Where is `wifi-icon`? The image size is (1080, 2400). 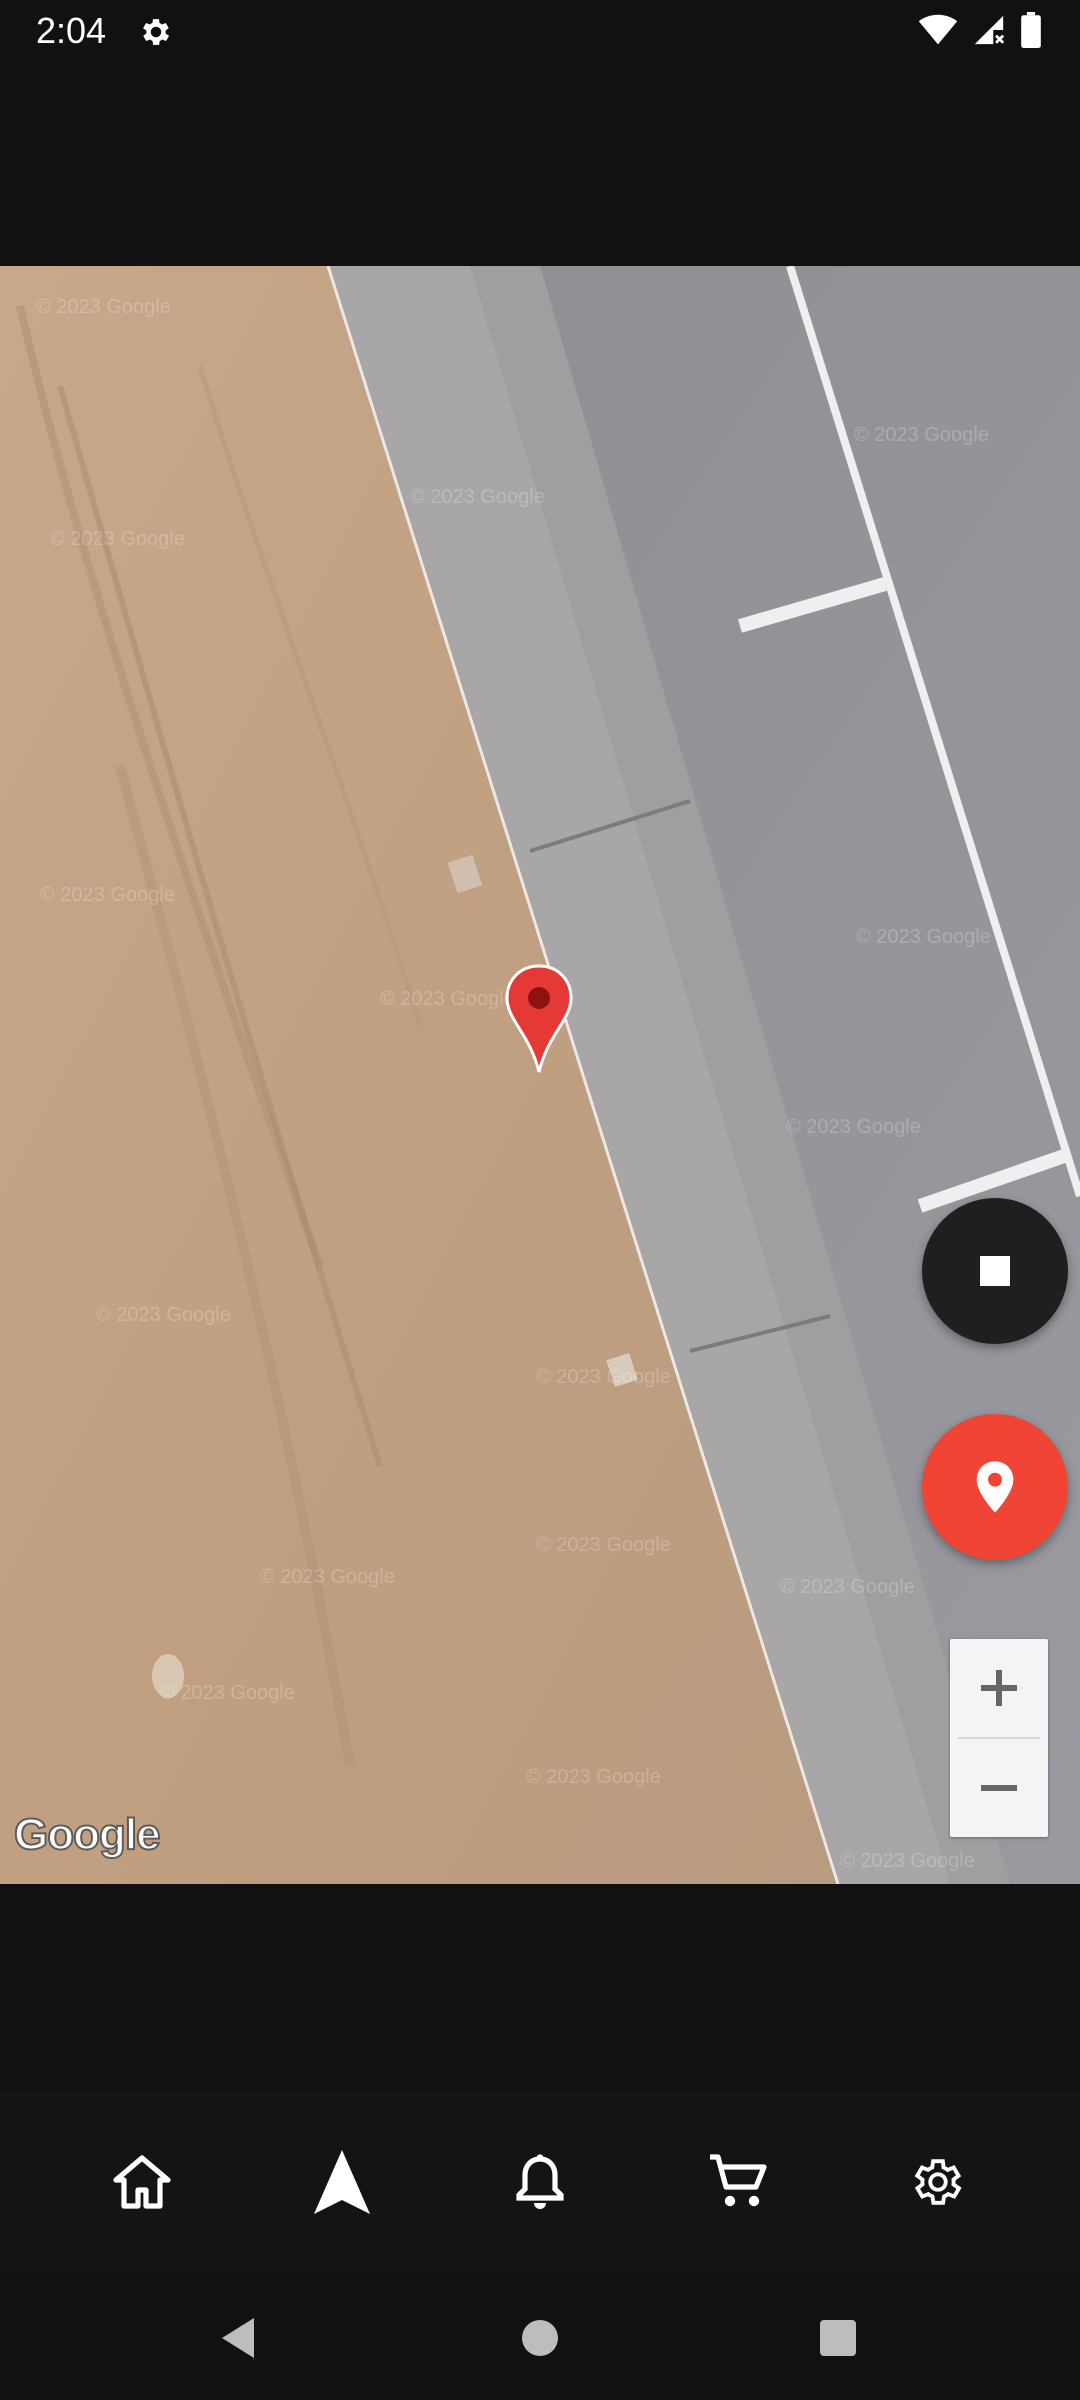 wifi-icon is located at coordinates (938, 32).